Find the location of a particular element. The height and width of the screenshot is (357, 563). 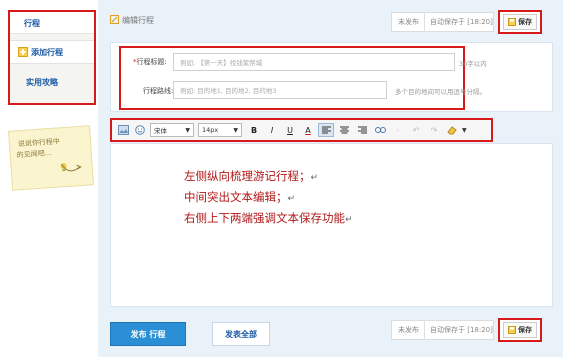

align-left-icon is located at coordinates (326, 130).